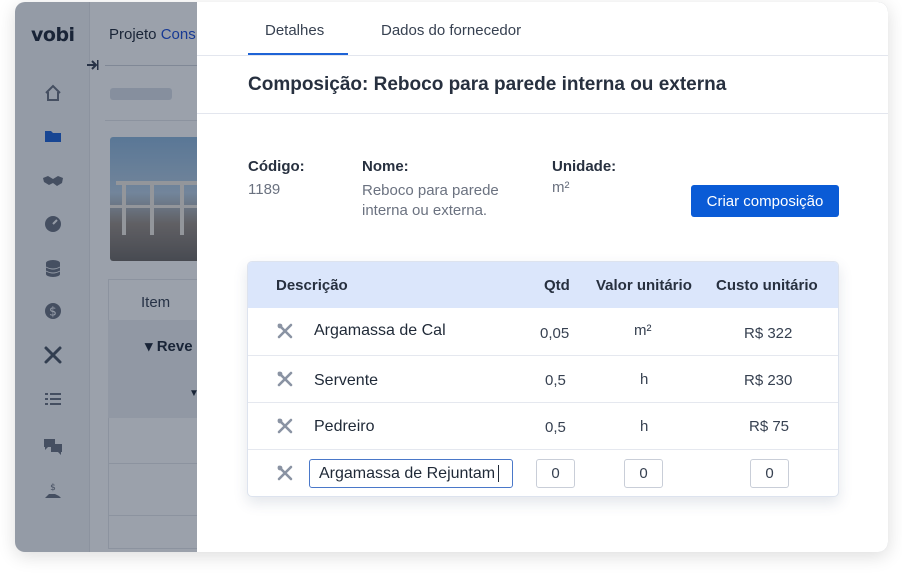  What do you see at coordinates (643, 330) in the screenshot?
I see `row-unit: m²` at bounding box center [643, 330].